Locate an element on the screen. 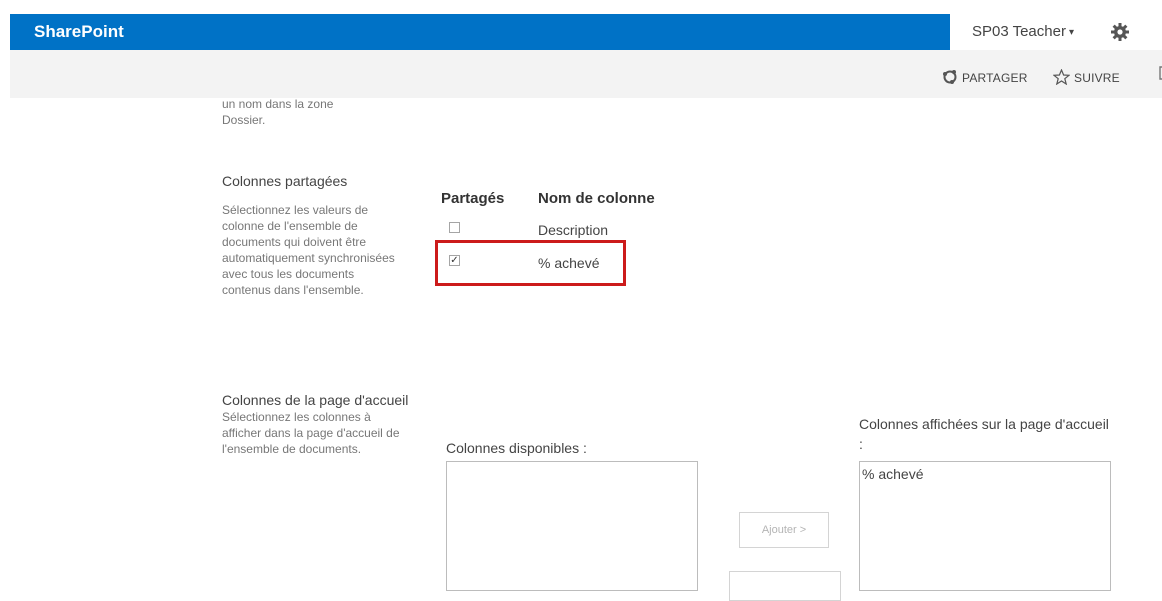 The image size is (1162, 601). add-button: Ajouter > is located at coordinates (784, 530).